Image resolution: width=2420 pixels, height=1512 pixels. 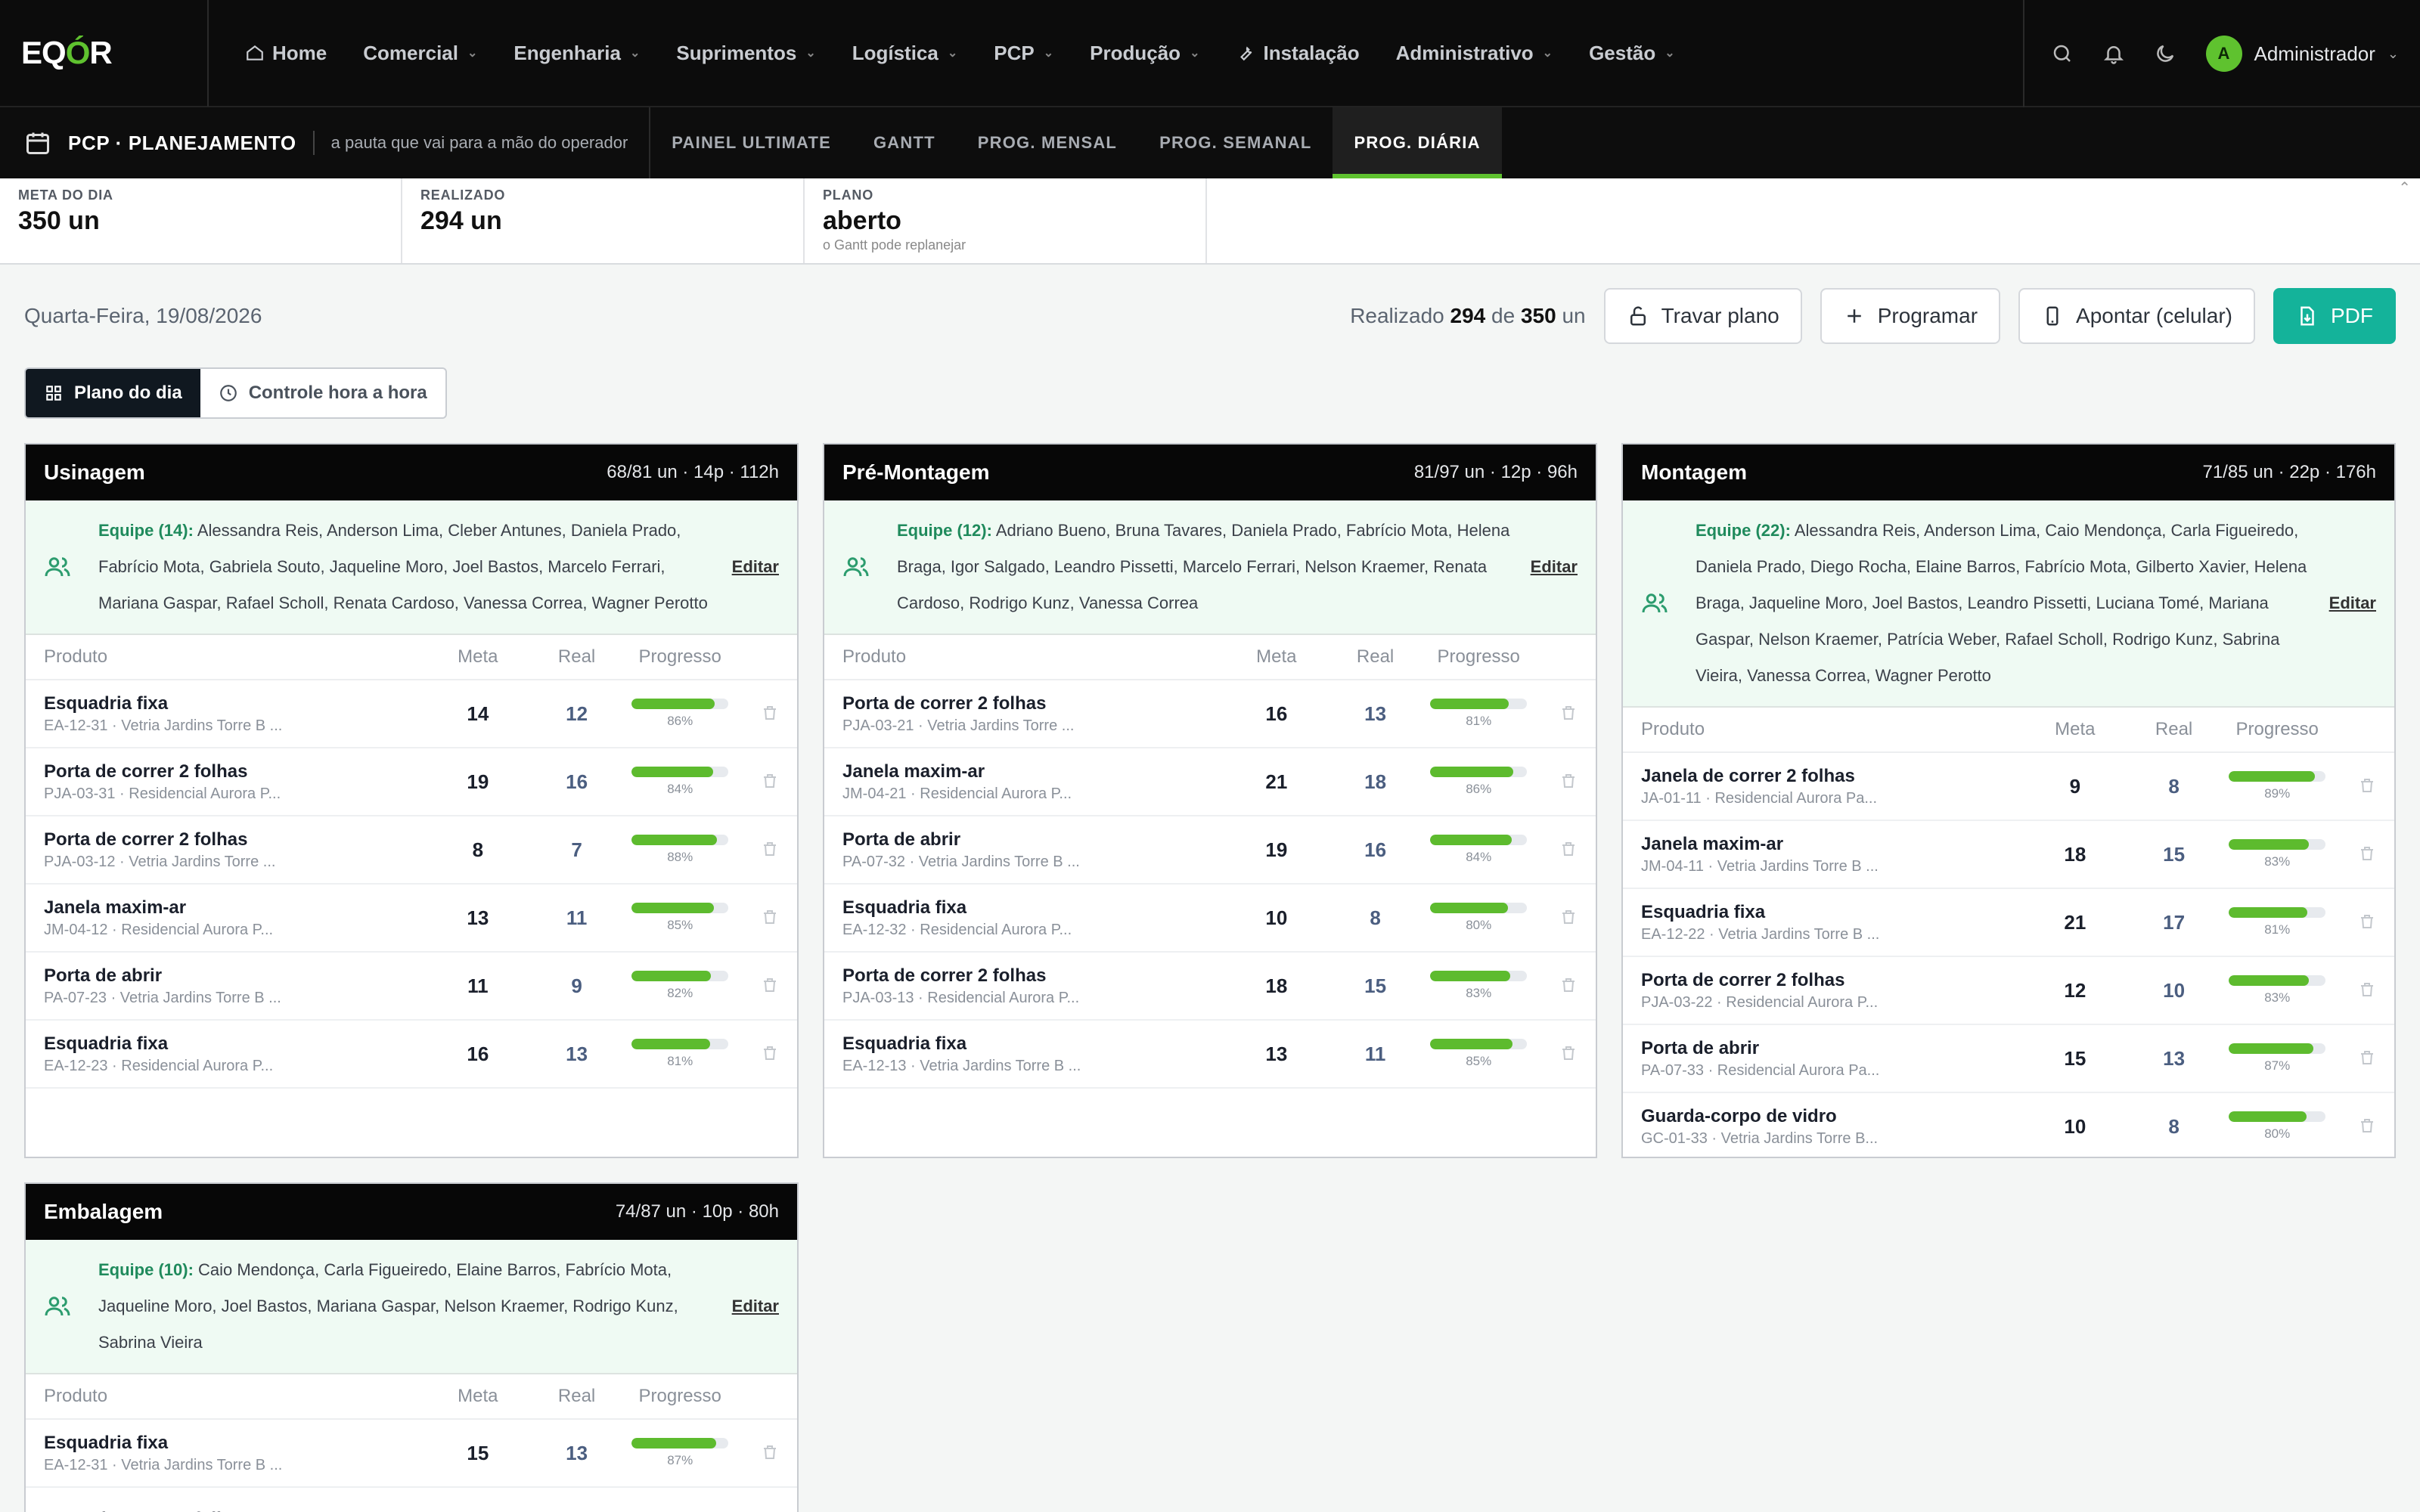 What do you see at coordinates (1145, 54) in the screenshot?
I see `nav-item-produo: Produção ⌄` at bounding box center [1145, 54].